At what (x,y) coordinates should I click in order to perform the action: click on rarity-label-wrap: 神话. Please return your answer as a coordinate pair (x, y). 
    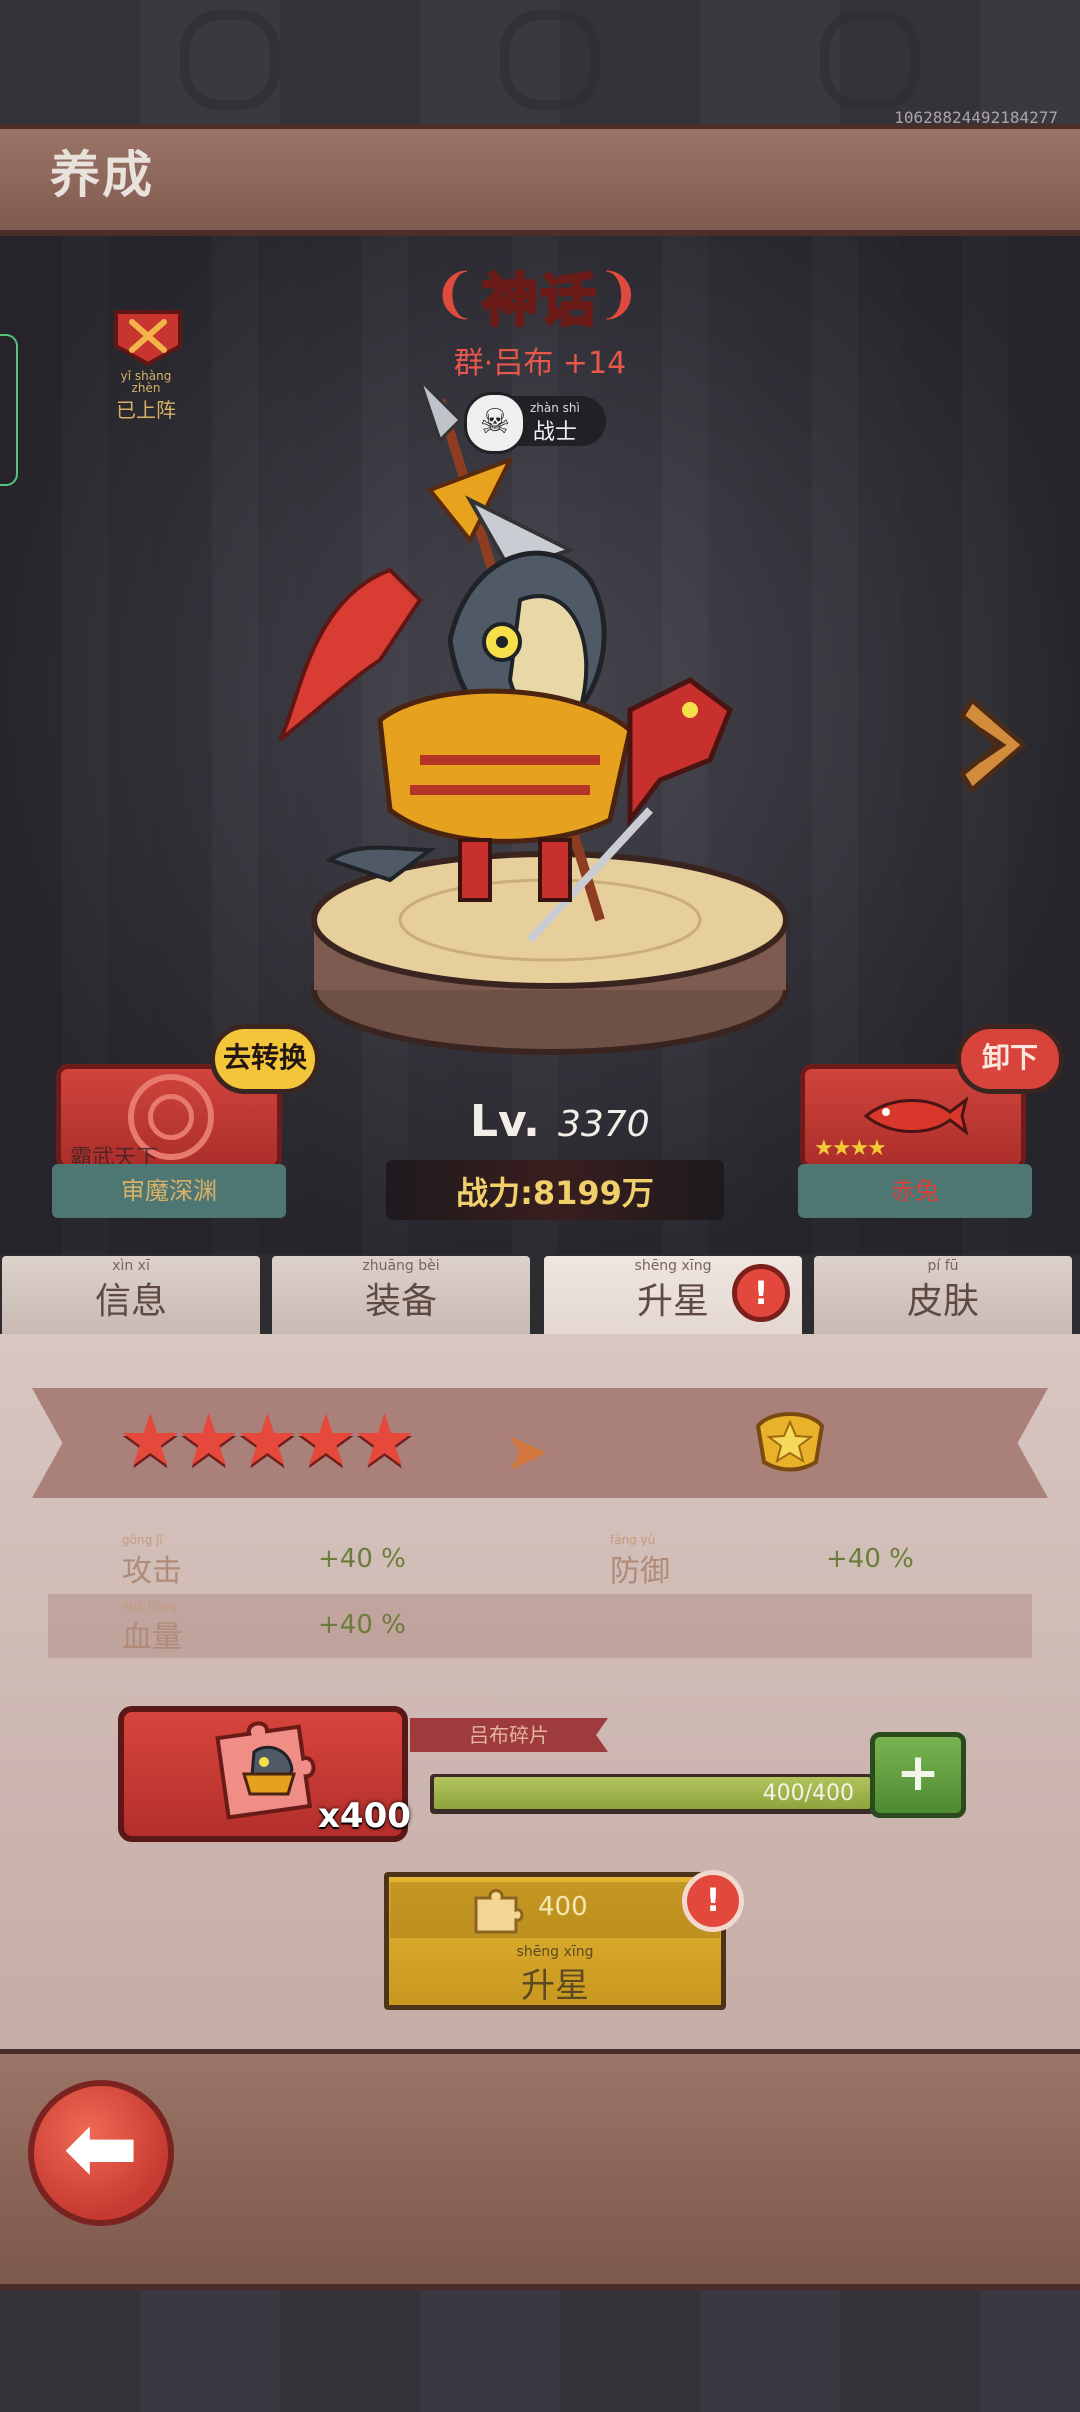
    Looking at the image, I should click on (540, 296).